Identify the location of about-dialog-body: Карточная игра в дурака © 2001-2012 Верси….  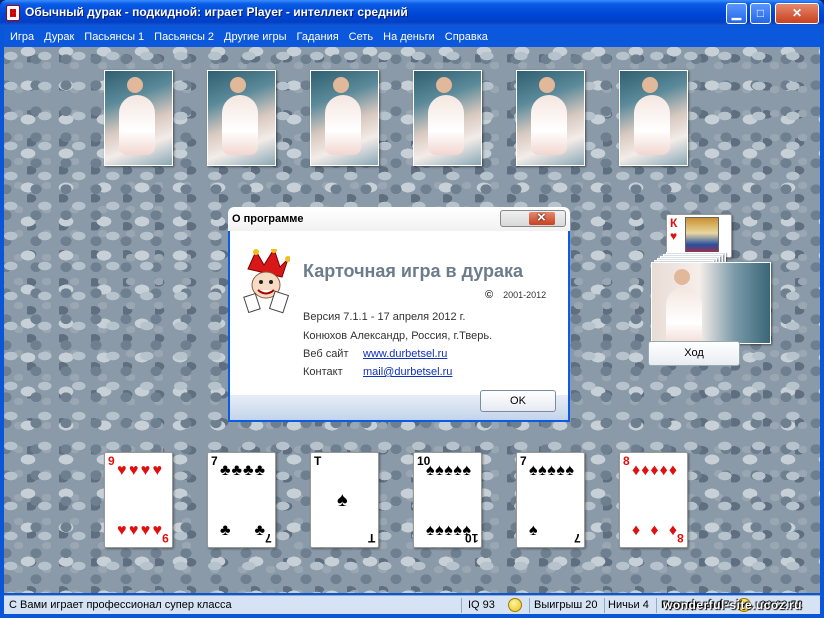
(399, 313).